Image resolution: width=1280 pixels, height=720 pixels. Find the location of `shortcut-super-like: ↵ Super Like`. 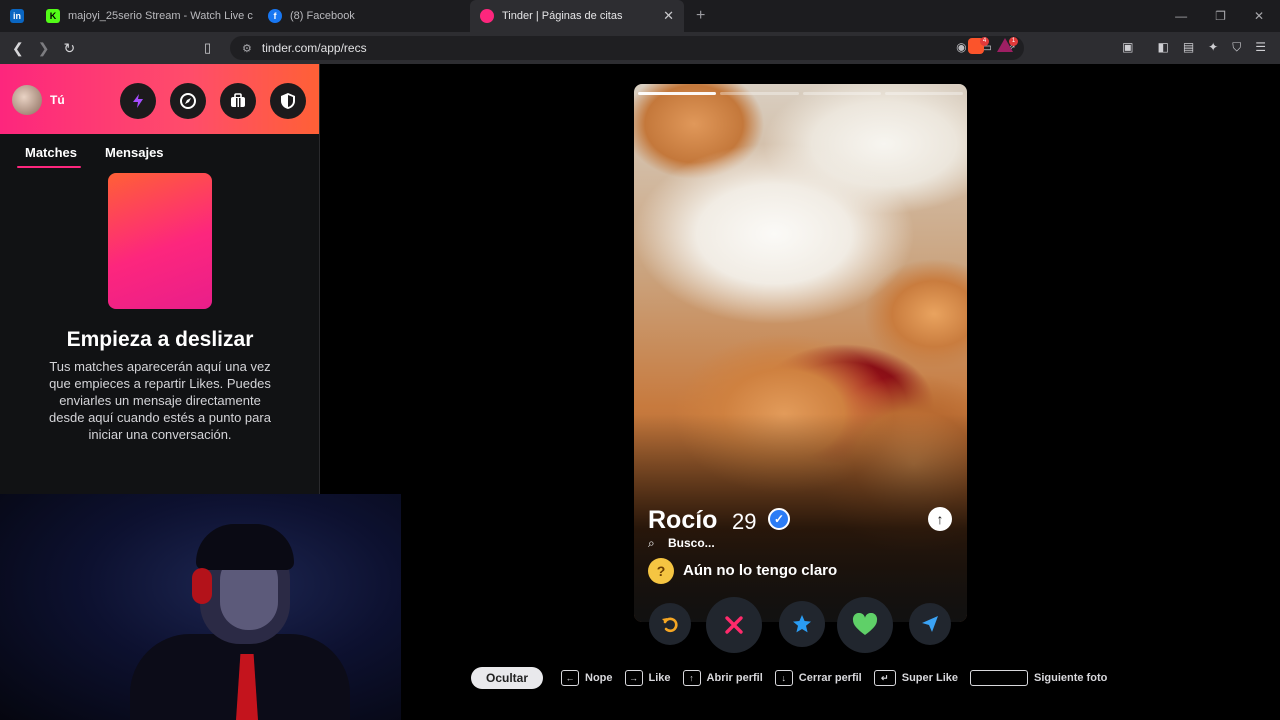

shortcut-super-like: ↵ Super Like is located at coordinates (915, 678).